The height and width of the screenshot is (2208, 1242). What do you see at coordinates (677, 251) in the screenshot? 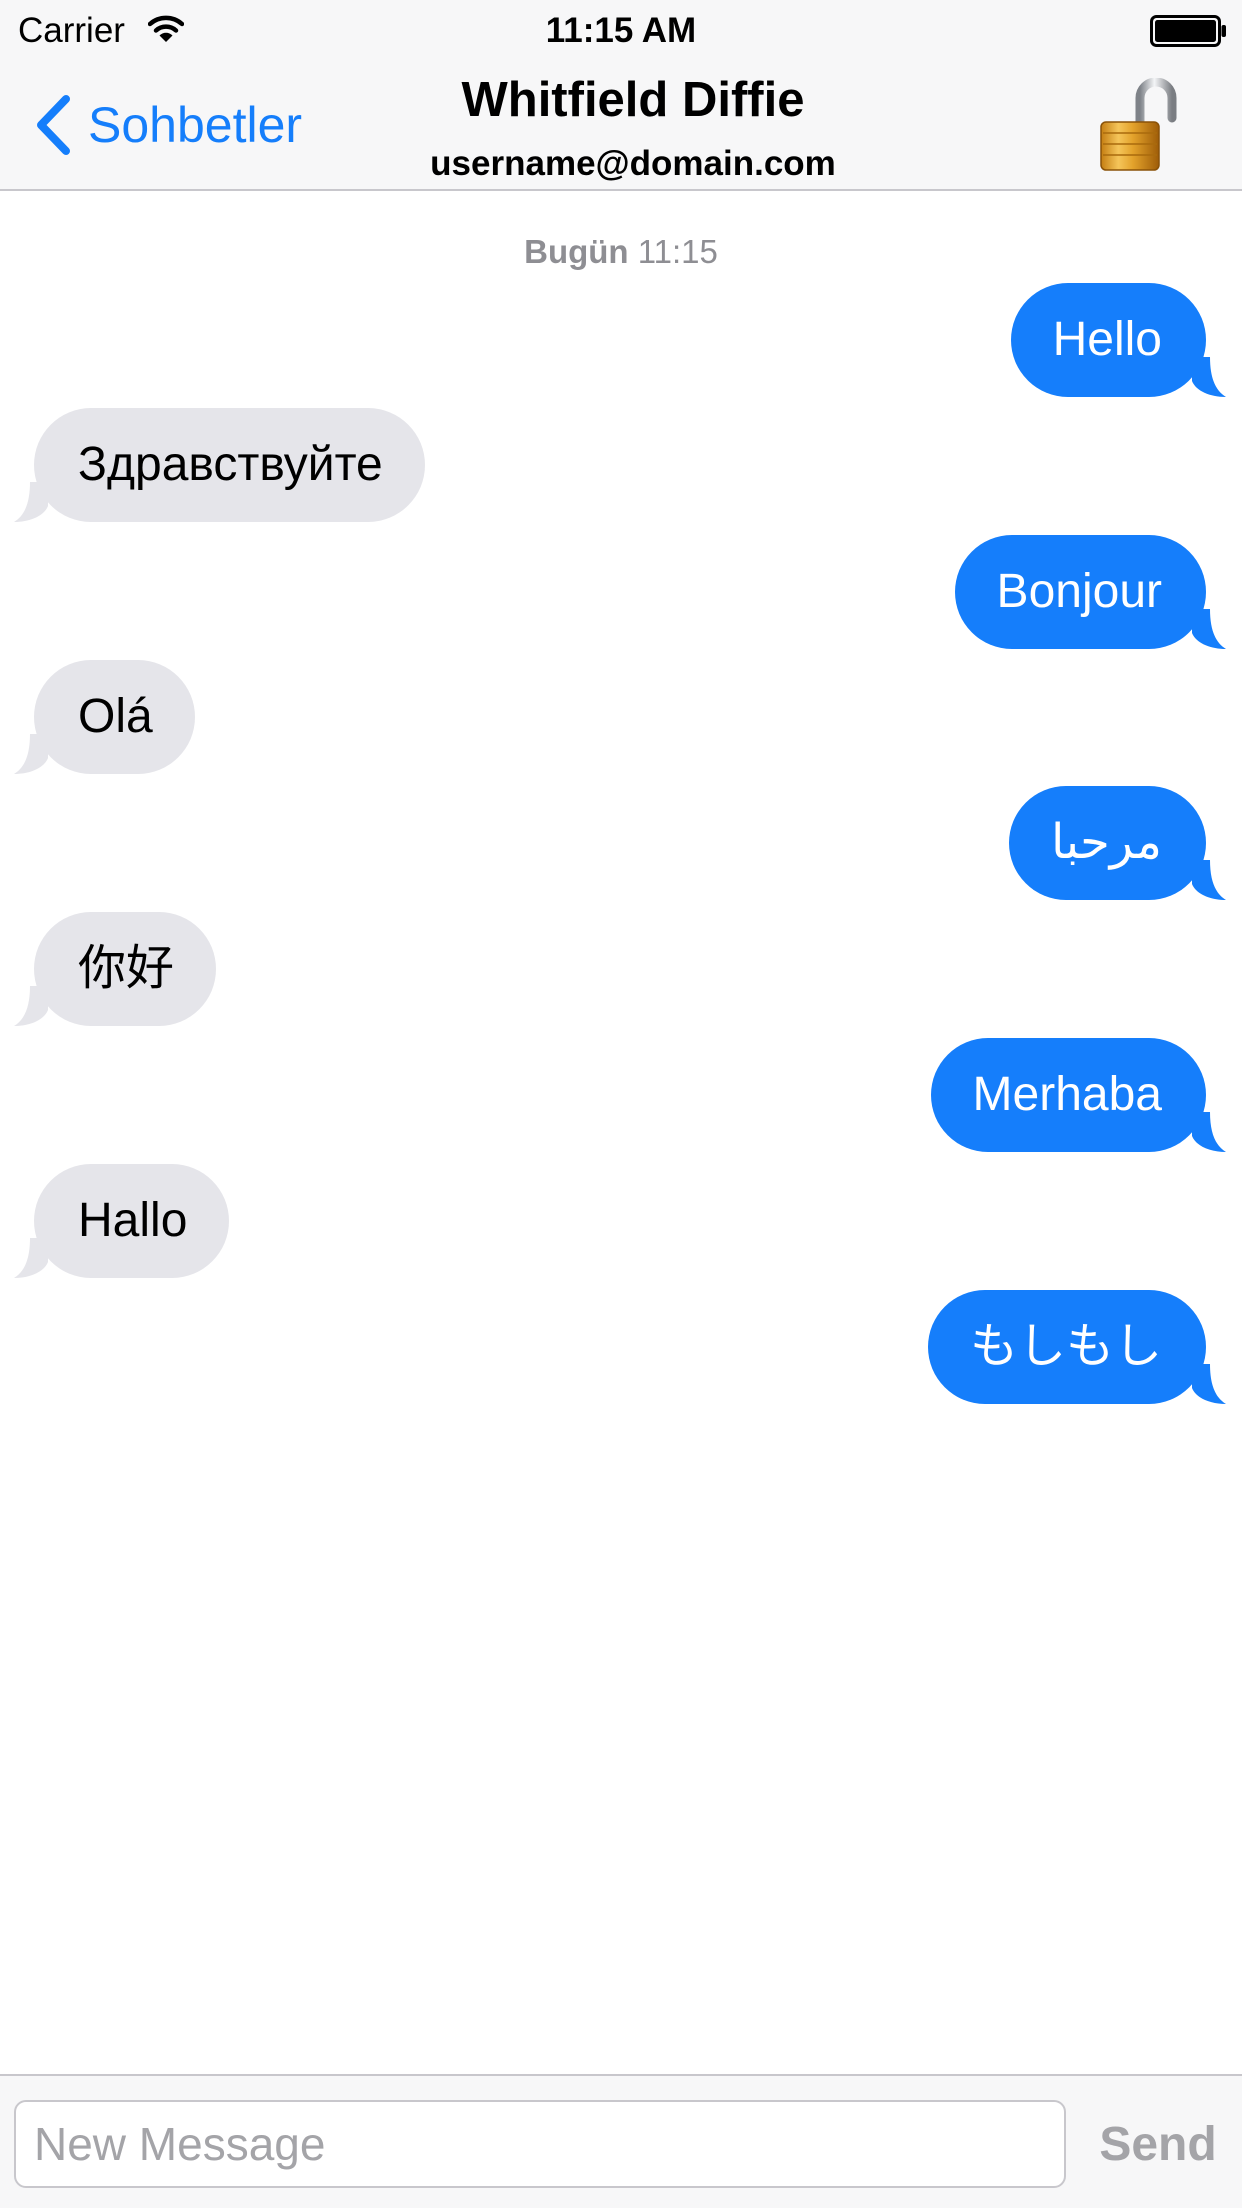
I see `timestamp-time: 11:15` at bounding box center [677, 251].